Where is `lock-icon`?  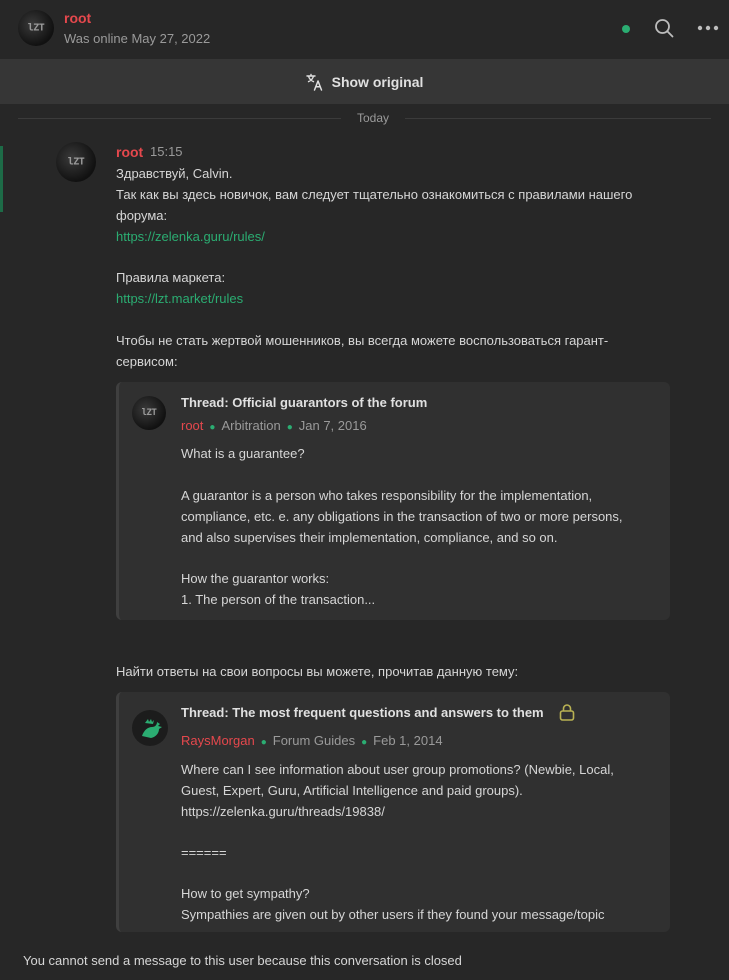 lock-icon is located at coordinates (567, 712).